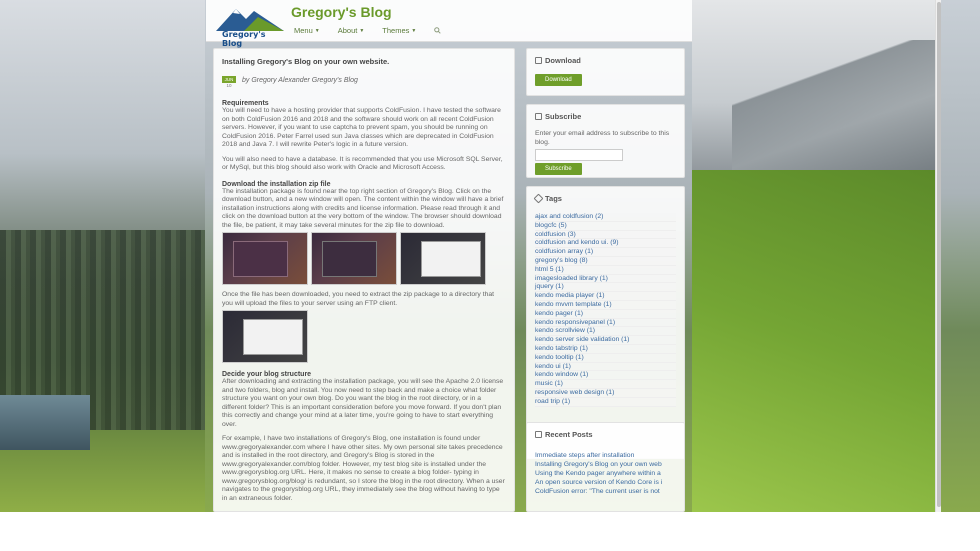 The width and height of the screenshot is (980, 551). Describe the element at coordinates (244, 39) in the screenshot. I see `logo-text: Gregory's Blog` at that location.